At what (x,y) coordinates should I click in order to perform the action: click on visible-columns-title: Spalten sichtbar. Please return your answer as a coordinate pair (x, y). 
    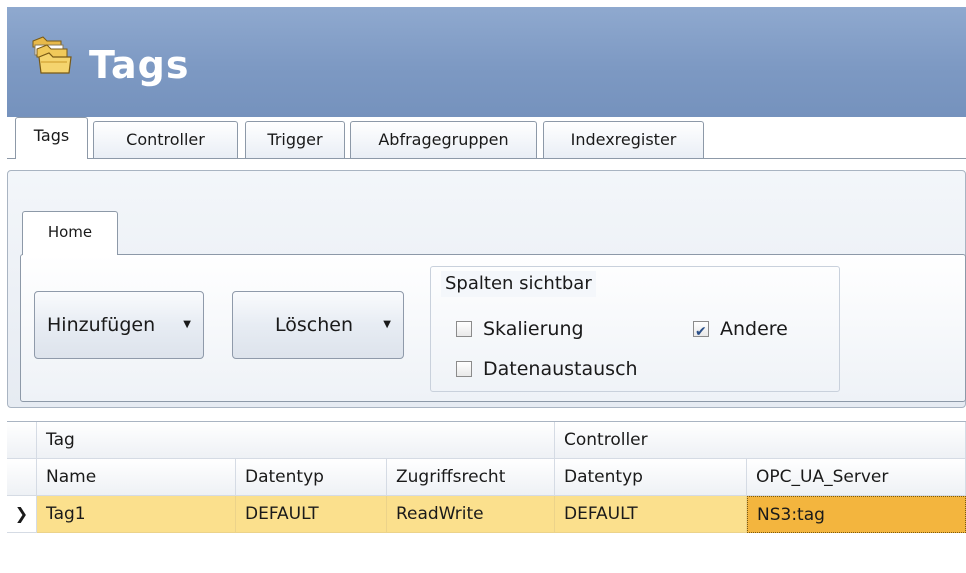
    Looking at the image, I should click on (518, 284).